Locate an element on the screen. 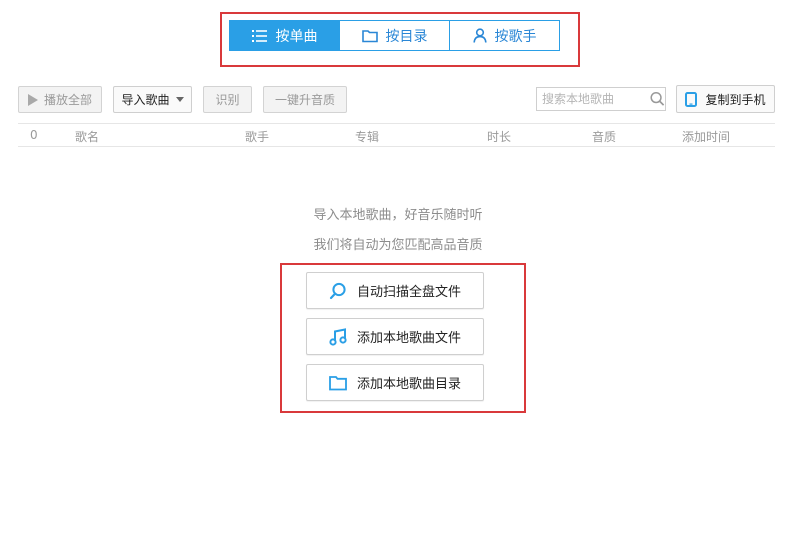  import-songs-dropdown: 导入歌曲 is located at coordinates (152, 99).